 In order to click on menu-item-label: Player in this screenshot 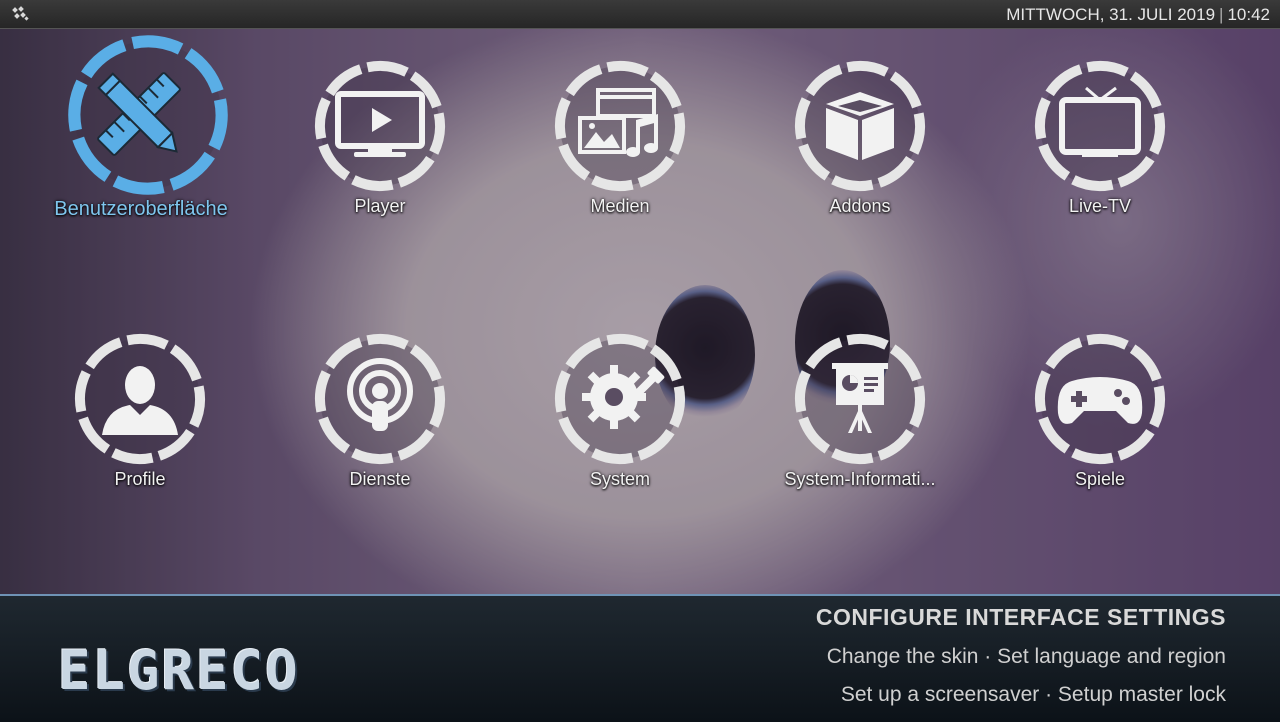, I will do `click(380, 206)`.